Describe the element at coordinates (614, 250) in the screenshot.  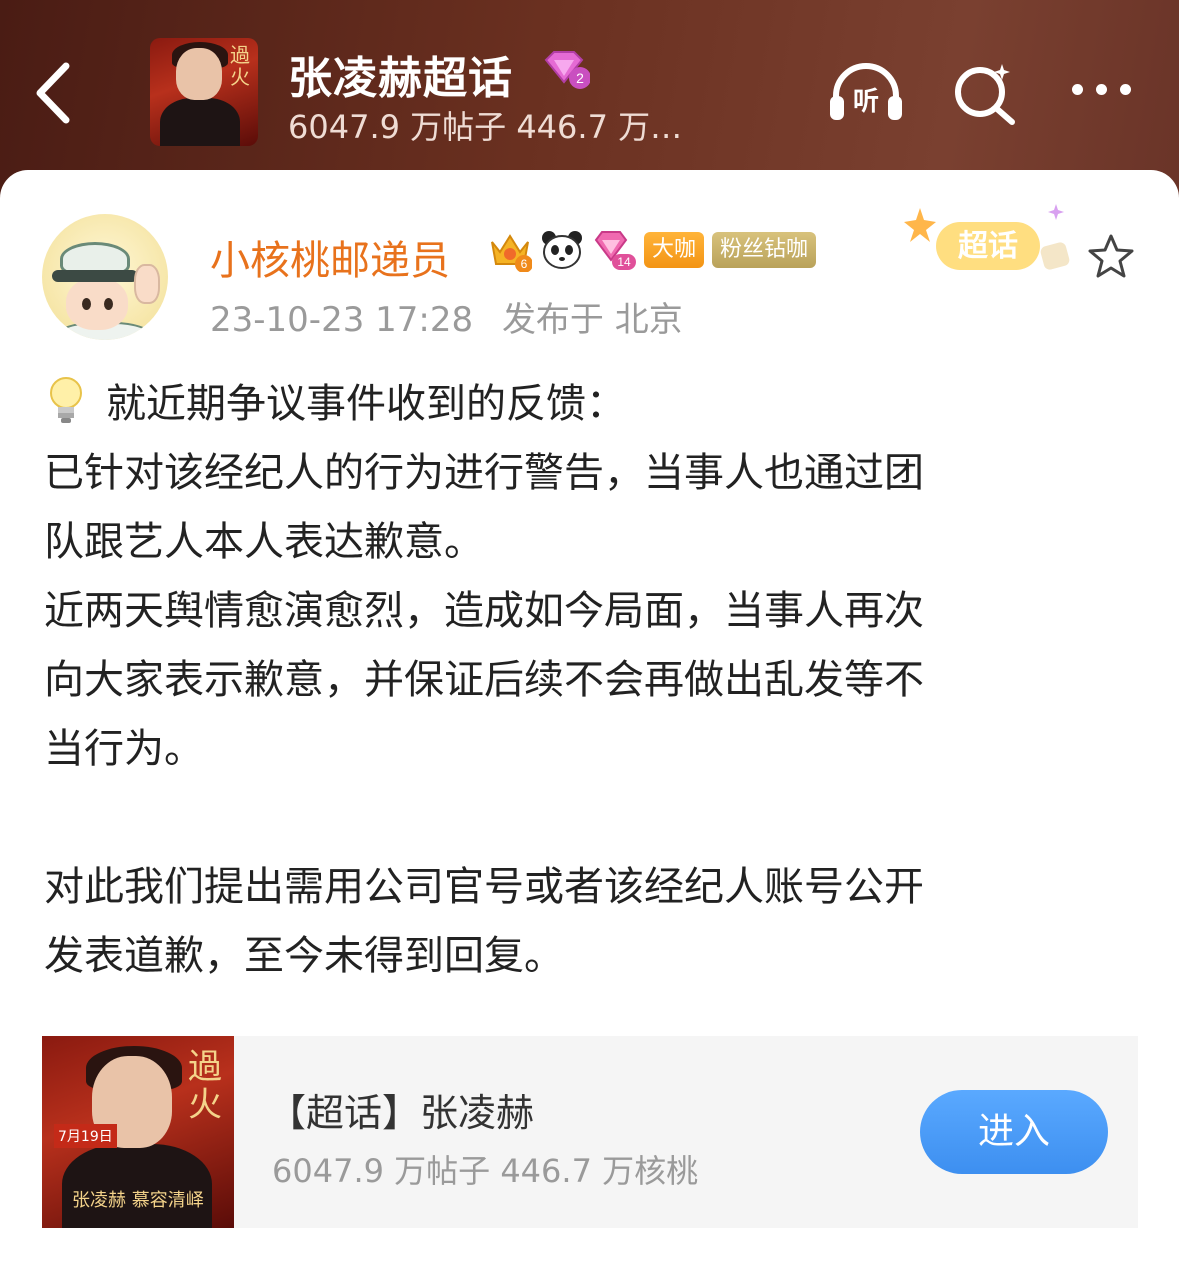
I see `diamond-badge-icon: 14` at that location.